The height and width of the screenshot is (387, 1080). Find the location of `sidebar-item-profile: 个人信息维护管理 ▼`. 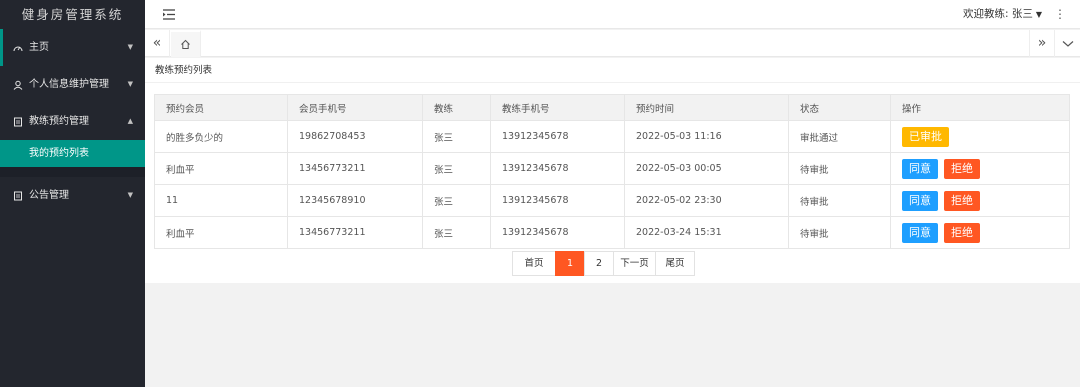

sidebar-item-profile: 个人信息维护管理 ▼ is located at coordinates (72, 84).